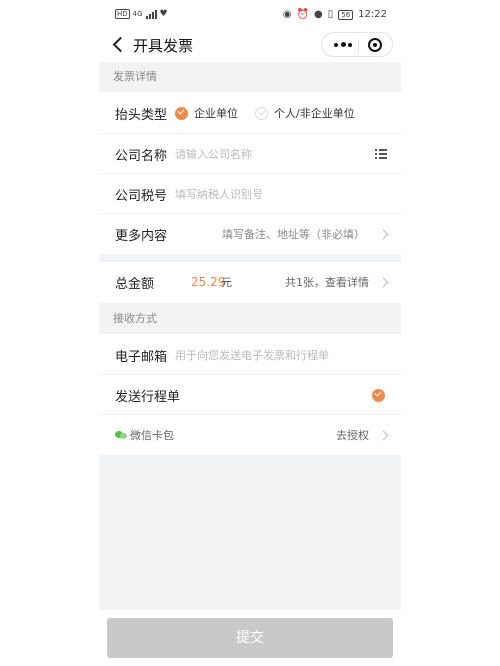  I want to click on section-title: 发票详情, so click(135, 76).